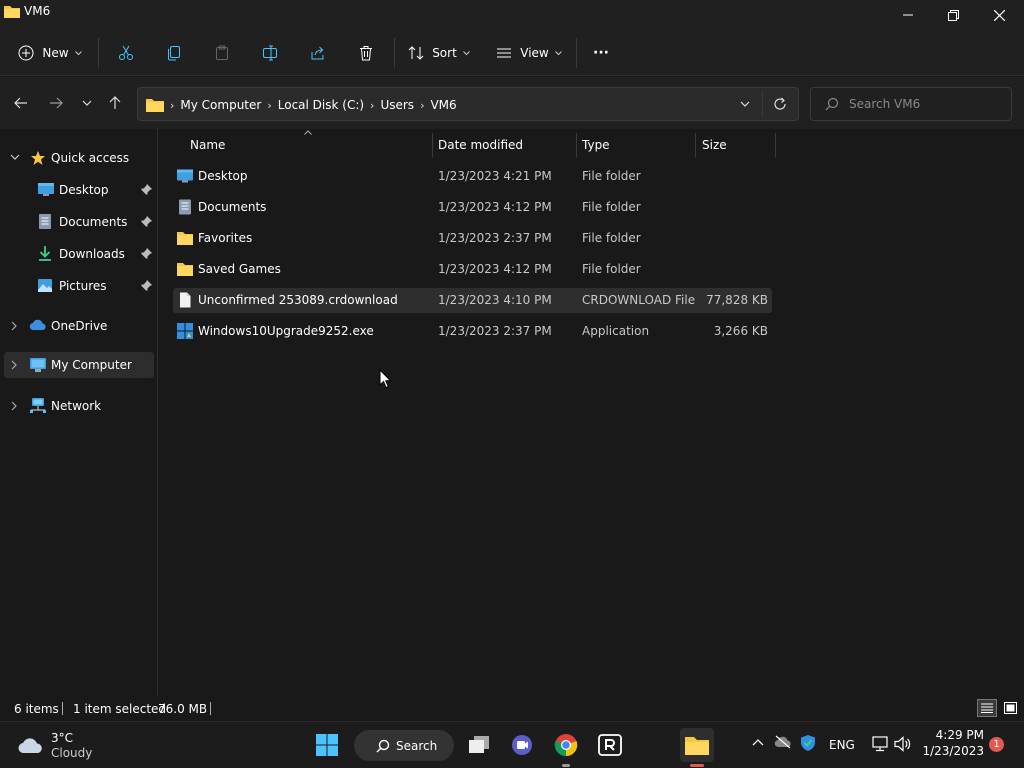 This screenshot has height=768, width=1024. I want to click on column-header-name: Name, so click(310, 145).